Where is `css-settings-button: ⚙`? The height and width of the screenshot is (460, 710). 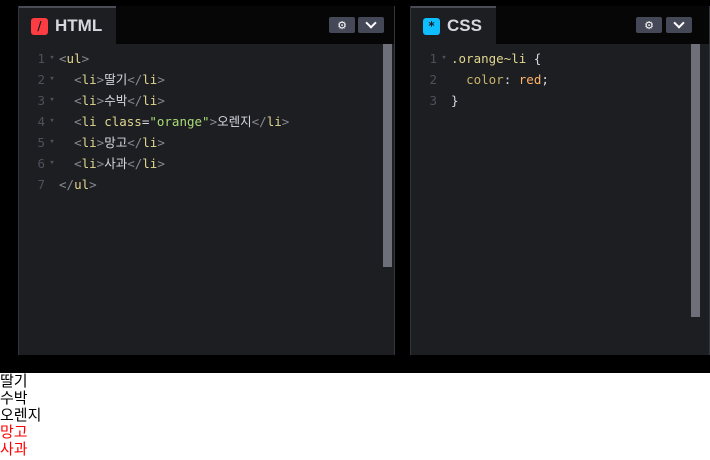
css-settings-button: ⚙ is located at coordinates (649, 25).